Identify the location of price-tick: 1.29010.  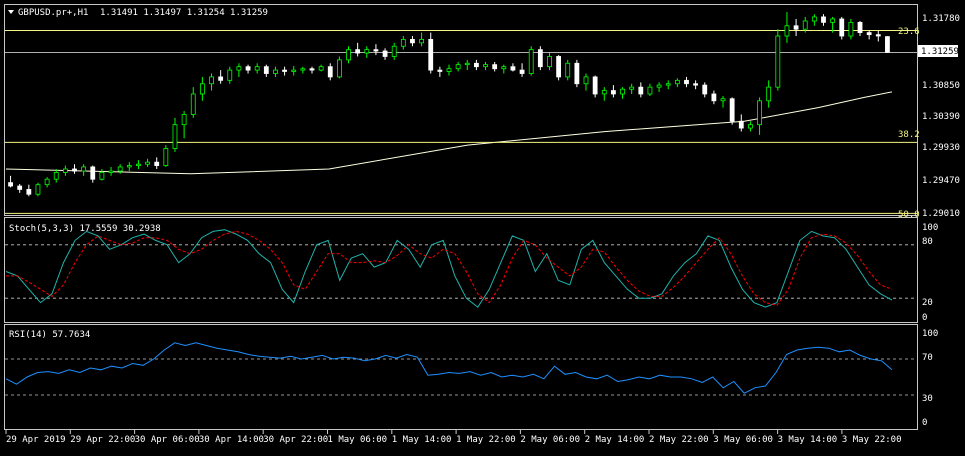
(941, 214).